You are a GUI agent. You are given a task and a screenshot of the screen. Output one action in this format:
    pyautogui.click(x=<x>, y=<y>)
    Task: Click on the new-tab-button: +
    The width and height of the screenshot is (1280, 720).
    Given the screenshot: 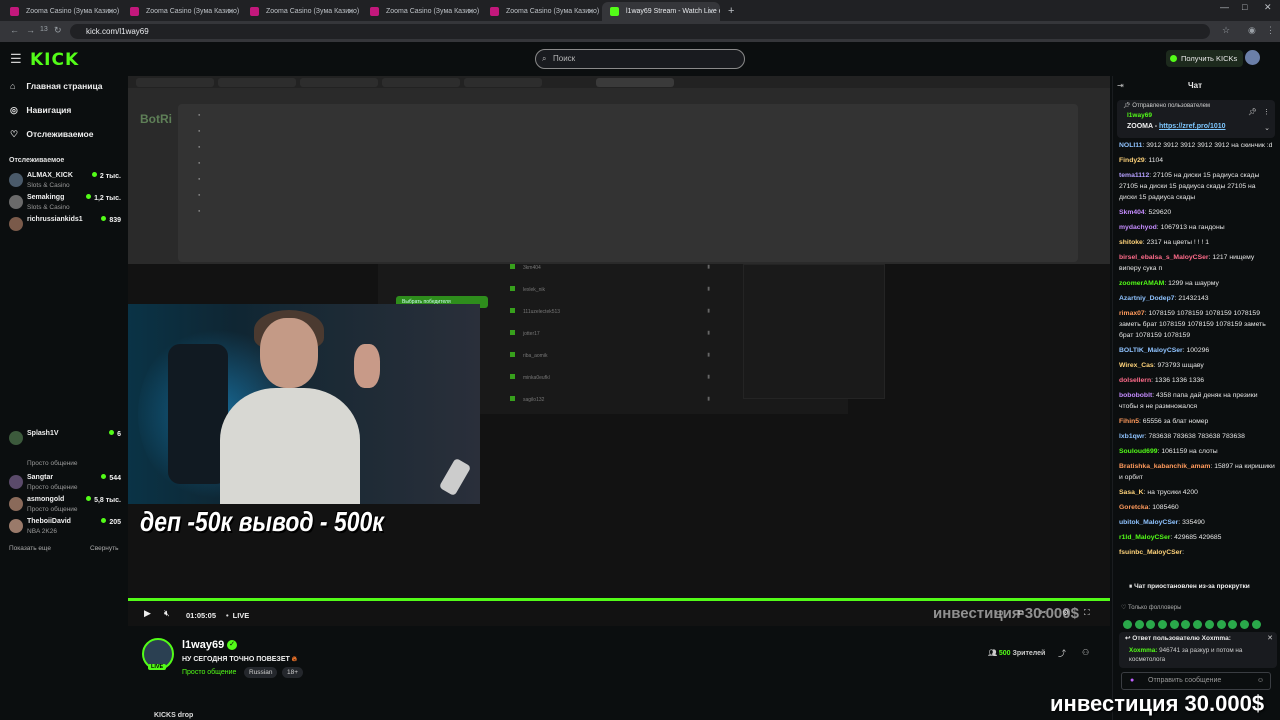 What is the action you would take?
    pyautogui.click(x=731, y=11)
    